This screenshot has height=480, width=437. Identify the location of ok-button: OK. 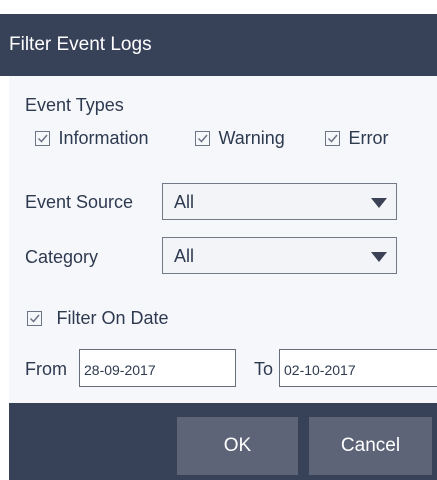
(237, 446).